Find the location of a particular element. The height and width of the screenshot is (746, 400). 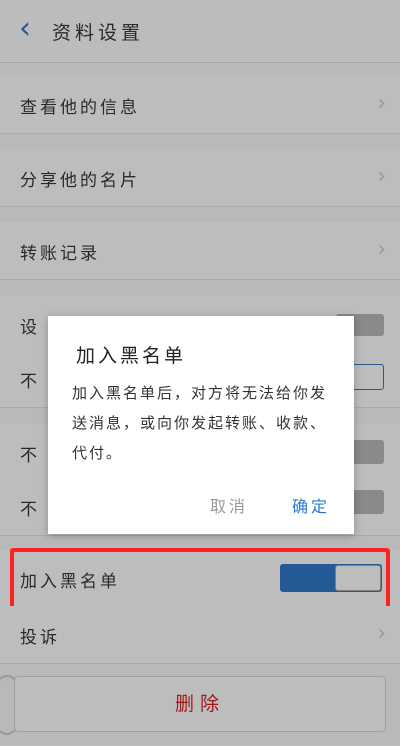

page-title: 资料设置 is located at coordinates (98, 33).